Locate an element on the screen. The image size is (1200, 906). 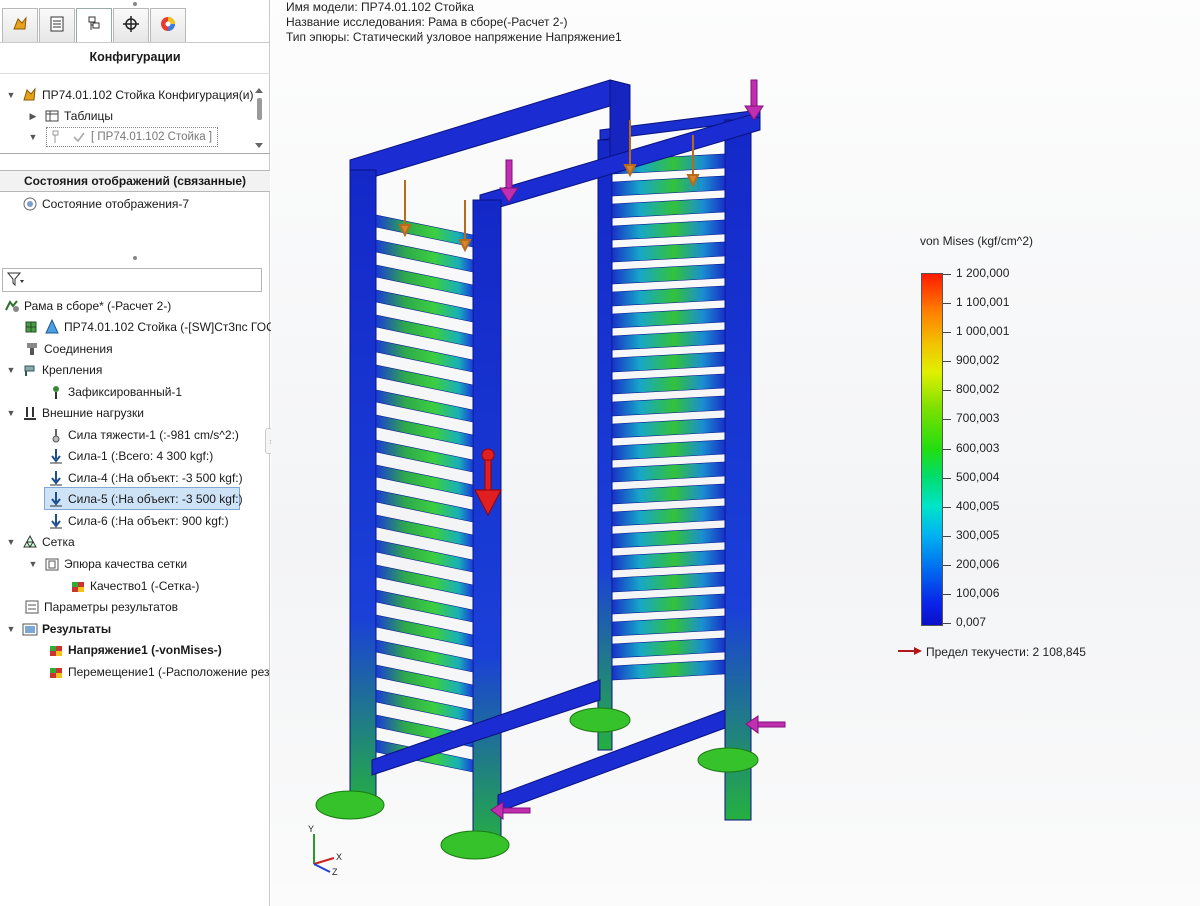
force-arrow-icon is located at coordinates (56, 499).